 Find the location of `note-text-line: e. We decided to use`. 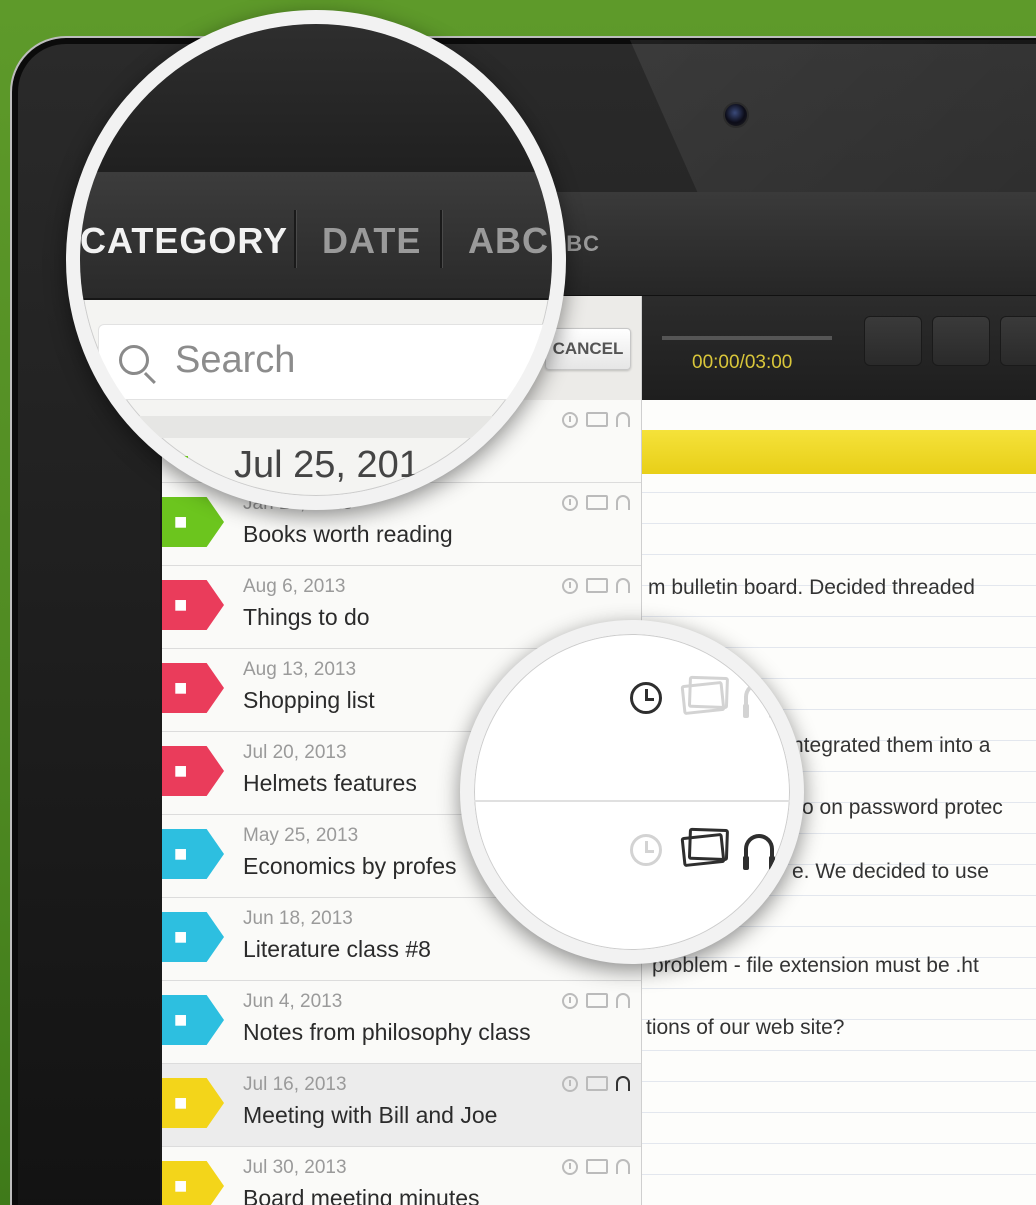

note-text-line: e. We decided to use is located at coordinates (890, 871).